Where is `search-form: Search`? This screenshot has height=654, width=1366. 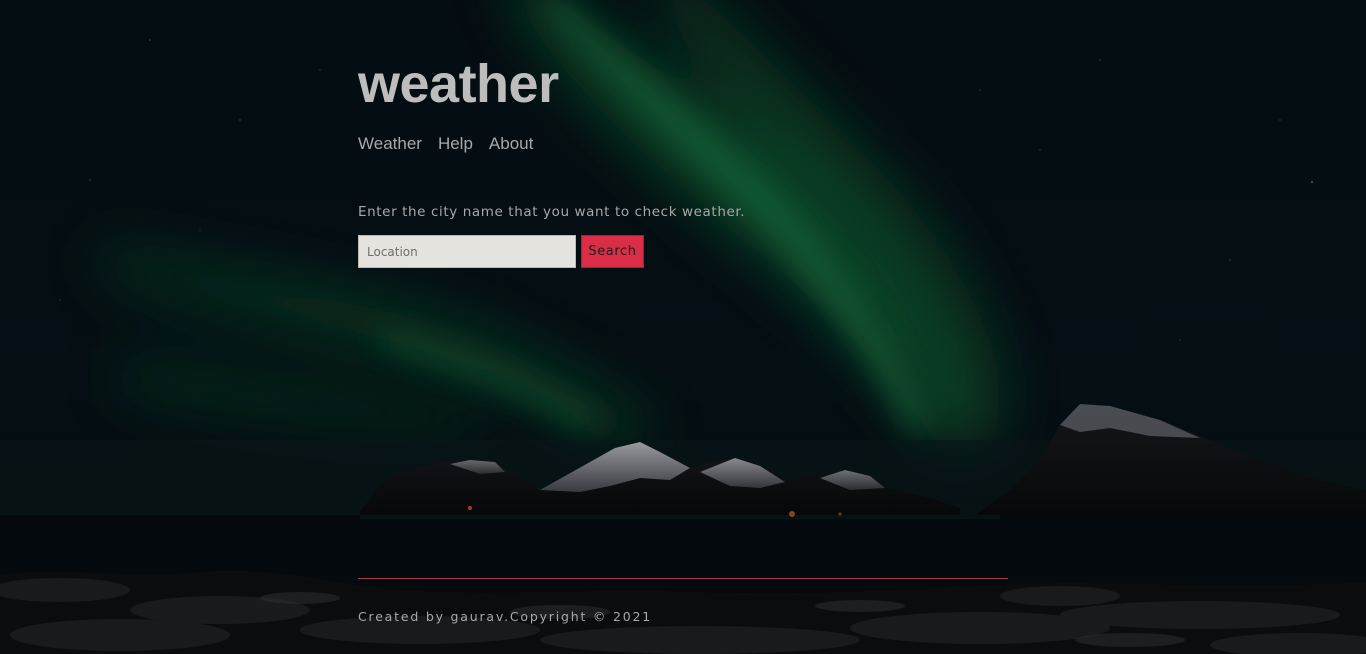 search-form: Search is located at coordinates (501, 251).